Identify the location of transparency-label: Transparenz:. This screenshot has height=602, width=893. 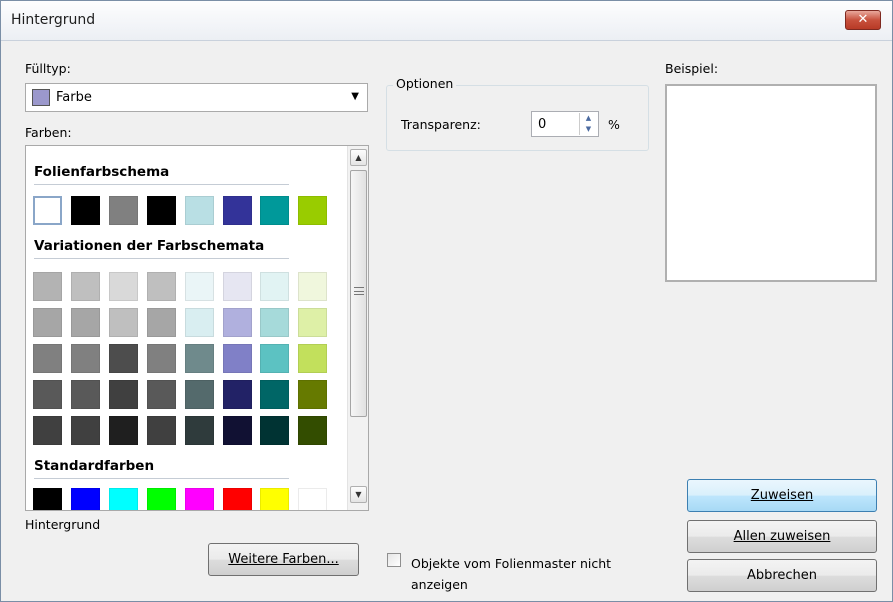
(441, 124).